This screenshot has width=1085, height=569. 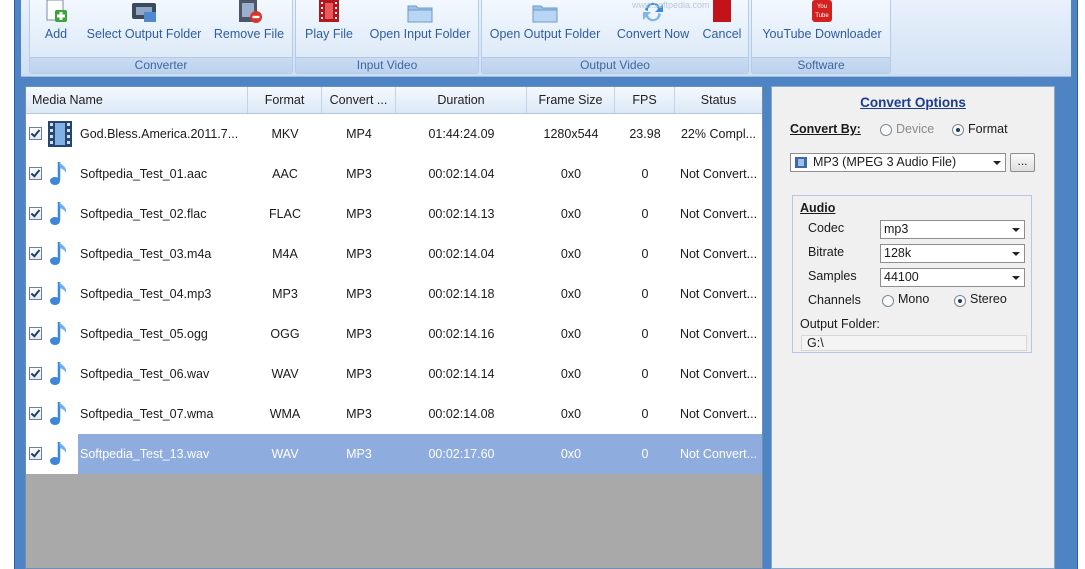 I want to click on group-title-converter: Converter, so click(x=161, y=65).